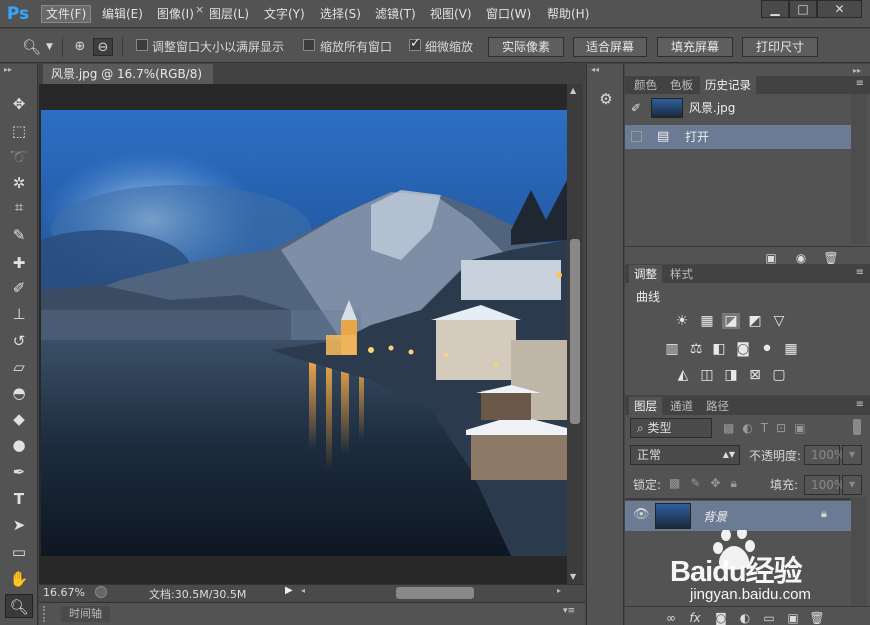 Image resolution: width=870 pixels, height=625 pixels. What do you see at coordinates (19, 131) in the screenshot?
I see `marquee-tool-icon: ⬚` at bounding box center [19, 131].